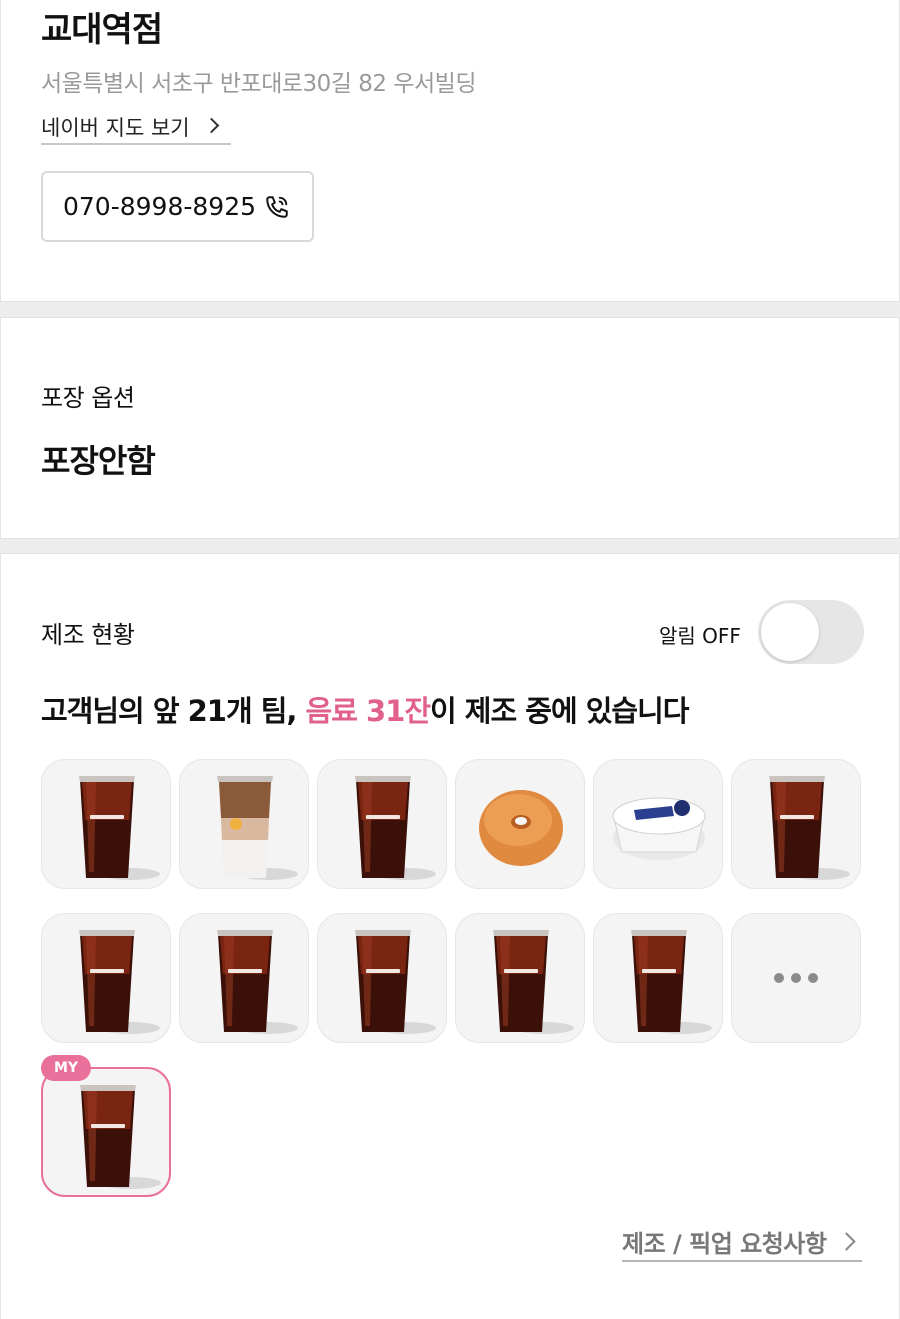 Image resolution: width=900 pixels, height=1319 pixels. I want to click on request-notes-link: 제조 / 픽업 요청사항, so click(742, 1243).